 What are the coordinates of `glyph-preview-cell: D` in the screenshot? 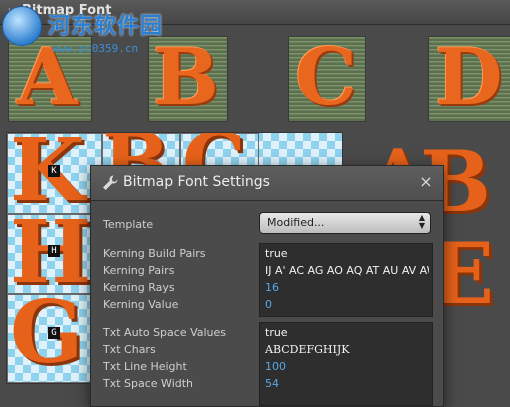 It's located at (469, 79).